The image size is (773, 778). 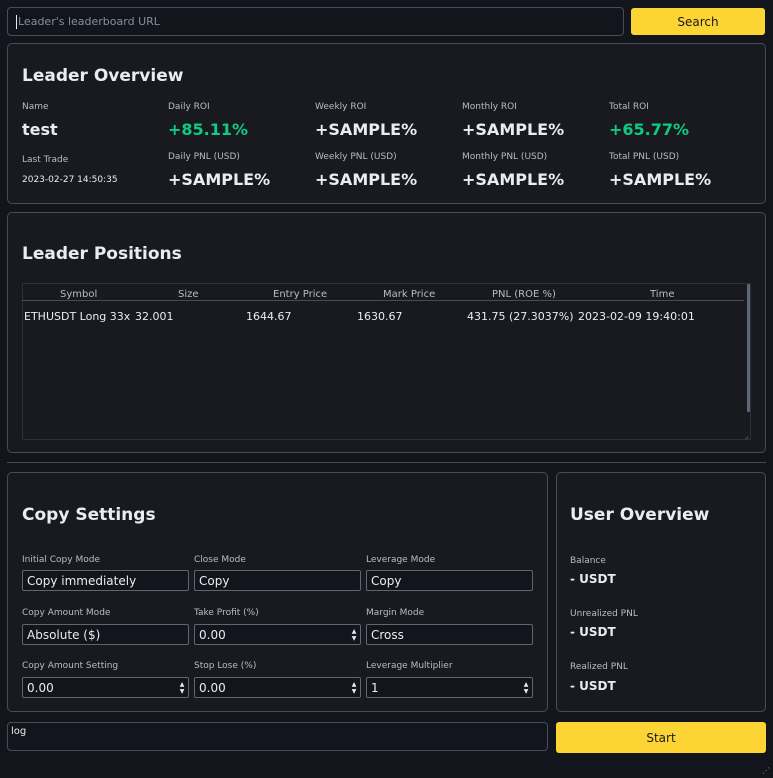 What do you see at coordinates (105, 687) in the screenshot?
I see `copy-amount-setting-stepper: 0.00 ▲ ▼` at bounding box center [105, 687].